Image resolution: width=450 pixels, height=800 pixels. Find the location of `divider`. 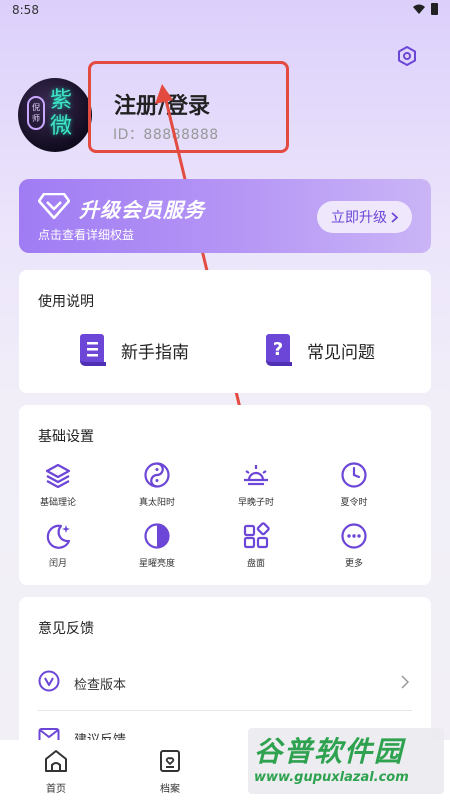

divider is located at coordinates (225, 710).